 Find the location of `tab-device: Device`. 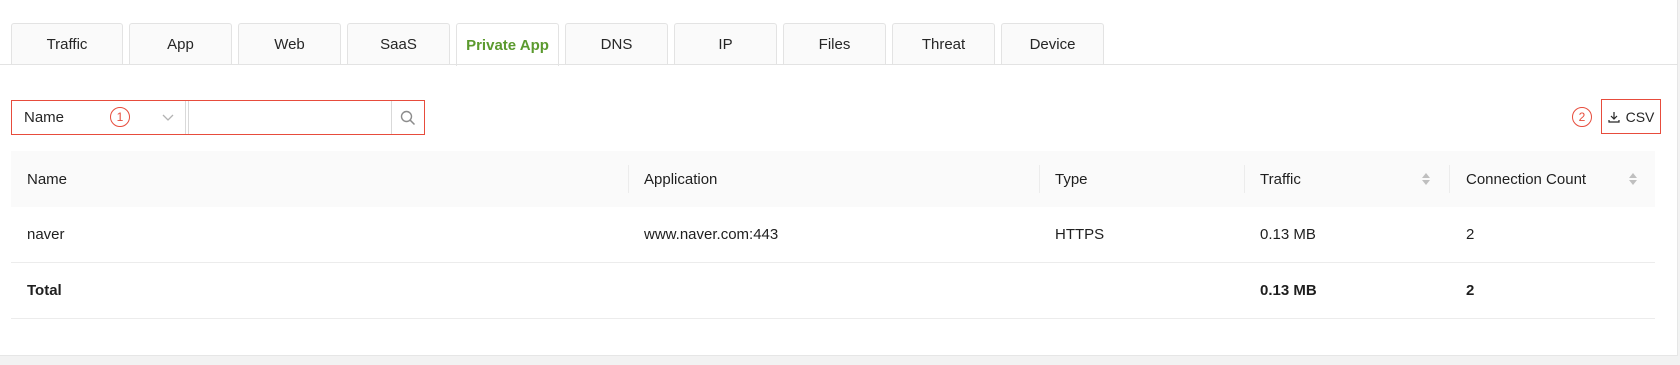

tab-device: Device is located at coordinates (1052, 44).